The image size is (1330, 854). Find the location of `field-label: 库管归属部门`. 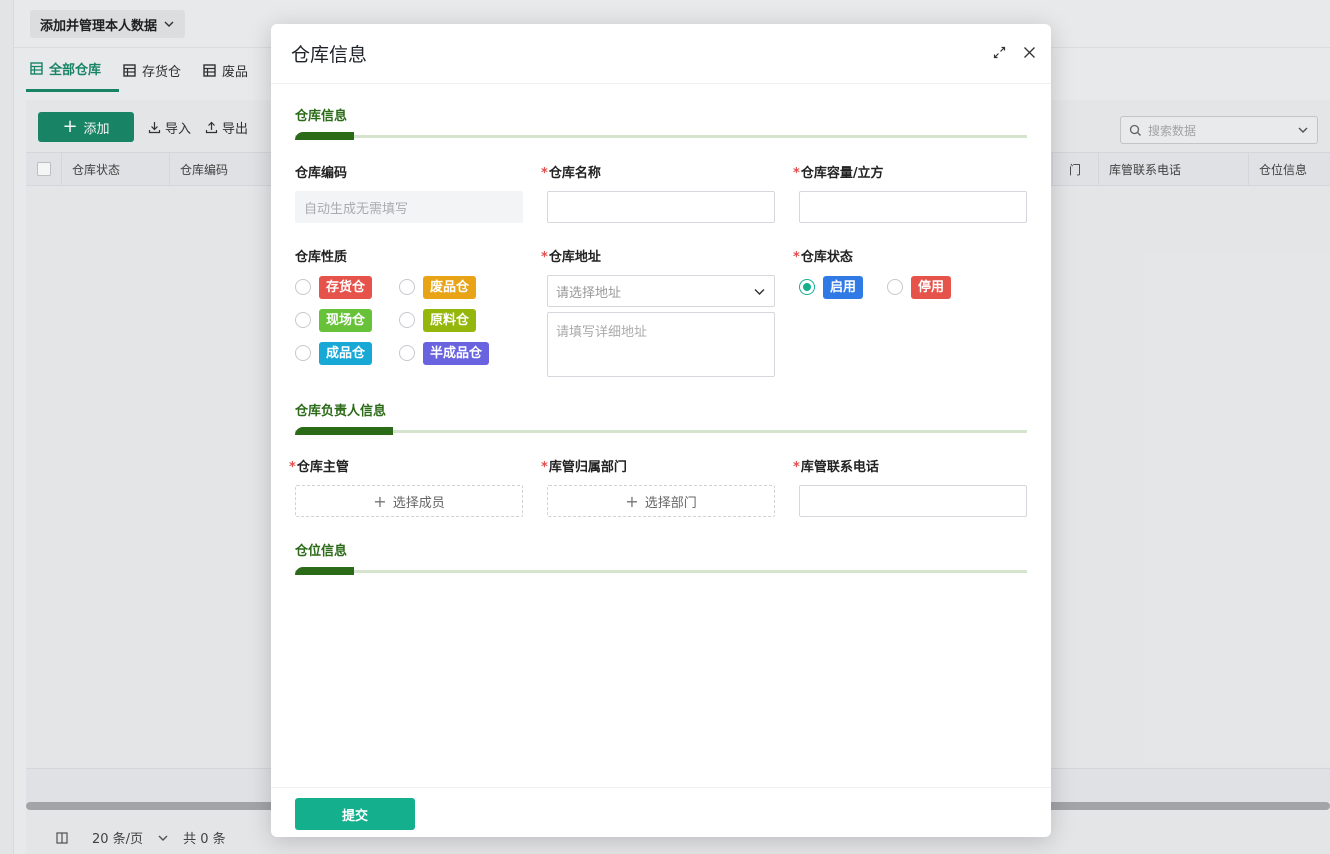

field-label: 库管归属部门 is located at coordinates (587, 467).